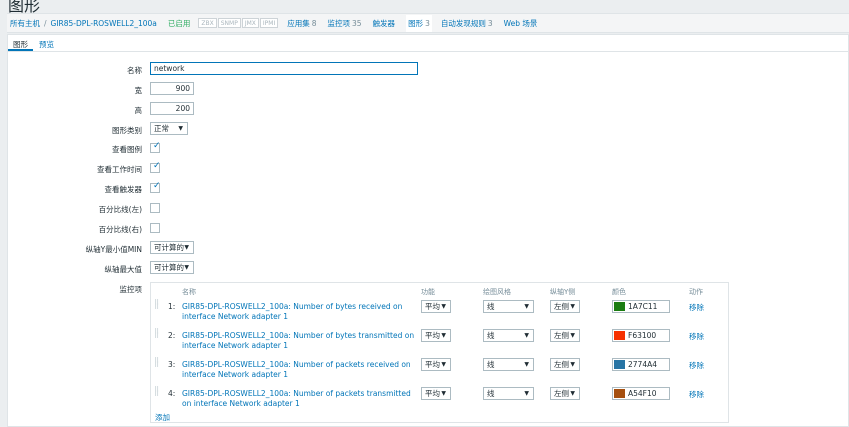  Describe the element at coordinates (46, 44) in the screenshot. I see `tab-preview: 预览` at that location.